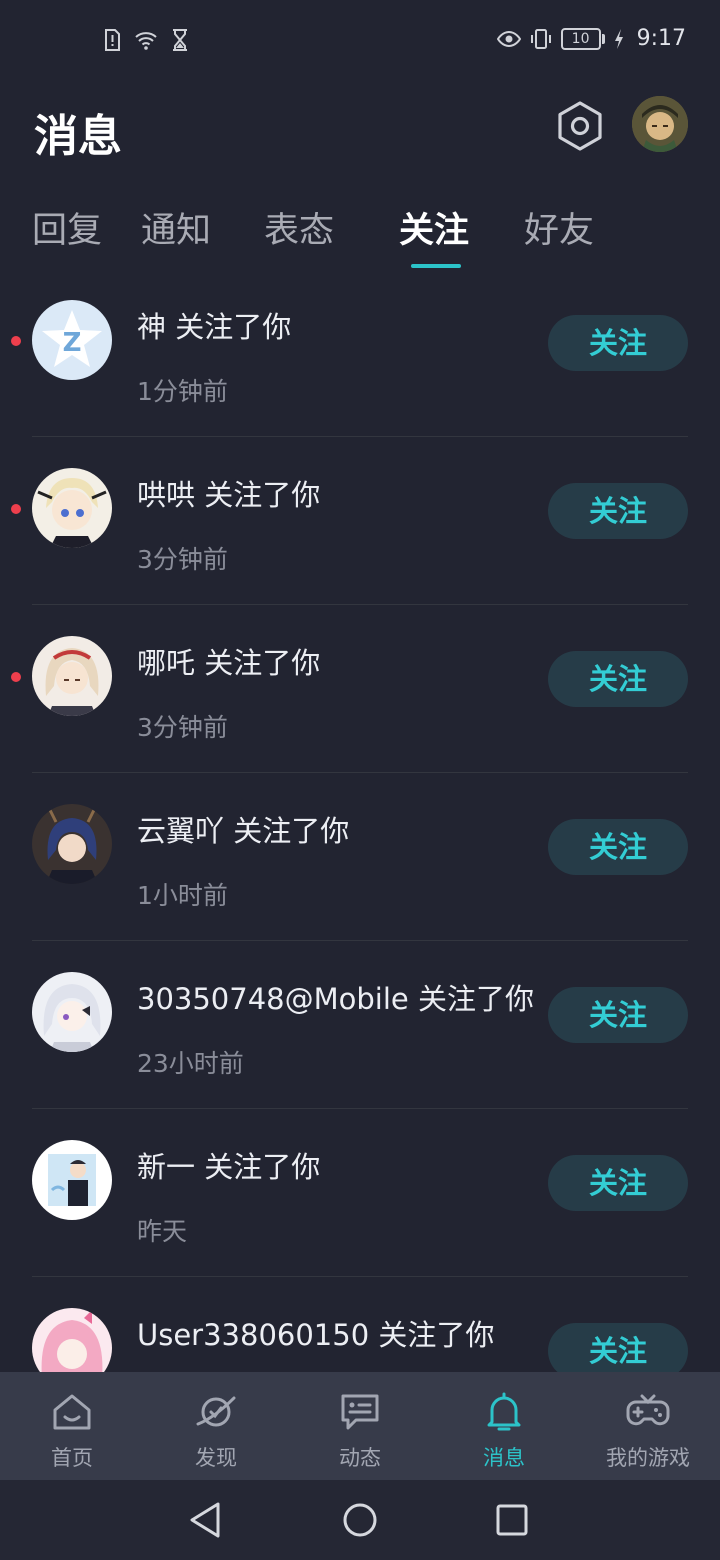  What do you see at coordinates (360, 1412) in the screenshot?
I see `chat-bubble-icon` at bounding box center [360, 1412].